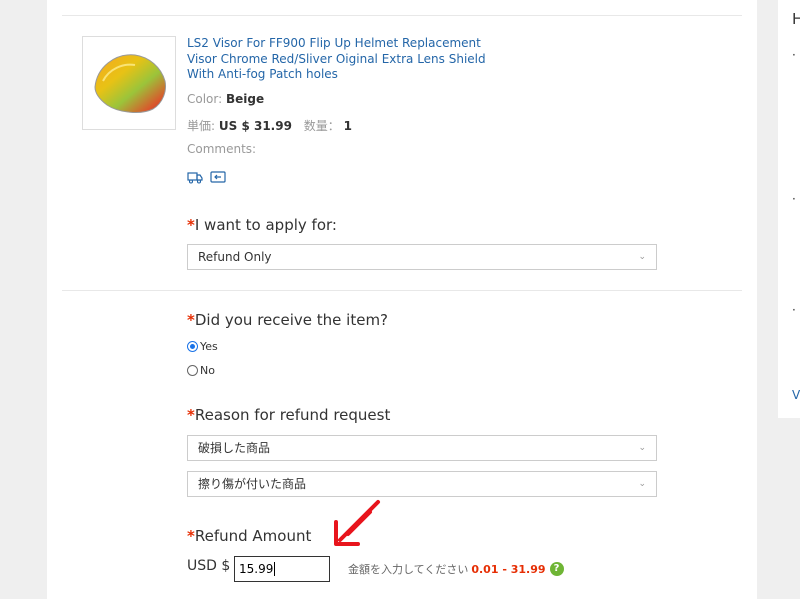  Describe the element at coordinates (422, 484) in the screenshot. I see `reason-secondary-select: 擦り傷が付いた商品 ⌄` at that location.